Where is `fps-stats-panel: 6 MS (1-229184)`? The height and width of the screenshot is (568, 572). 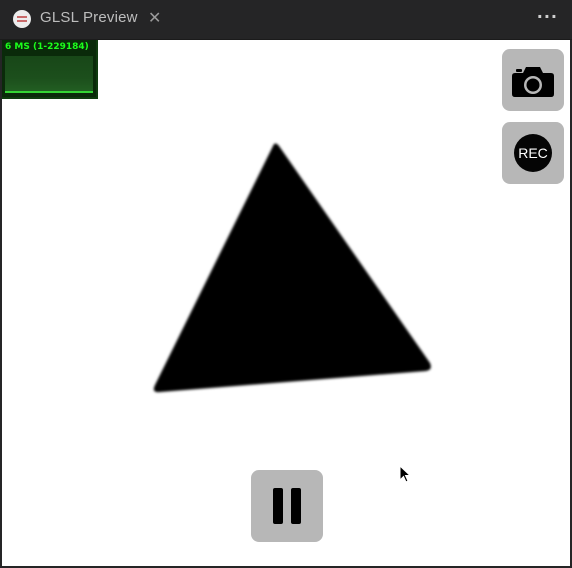 fps-stats-panel: 6 MS (1-229184) is located at coordinates (50, 69).